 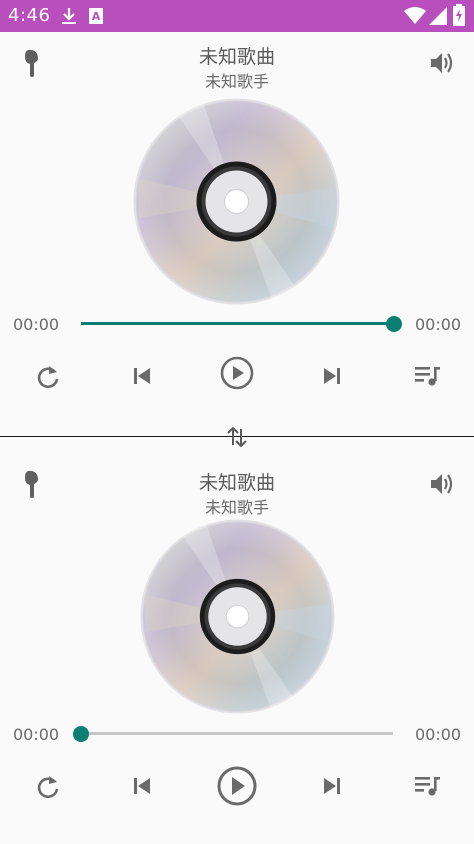 I want to click on swap-vertical-icon, so click(x=237, y=437).